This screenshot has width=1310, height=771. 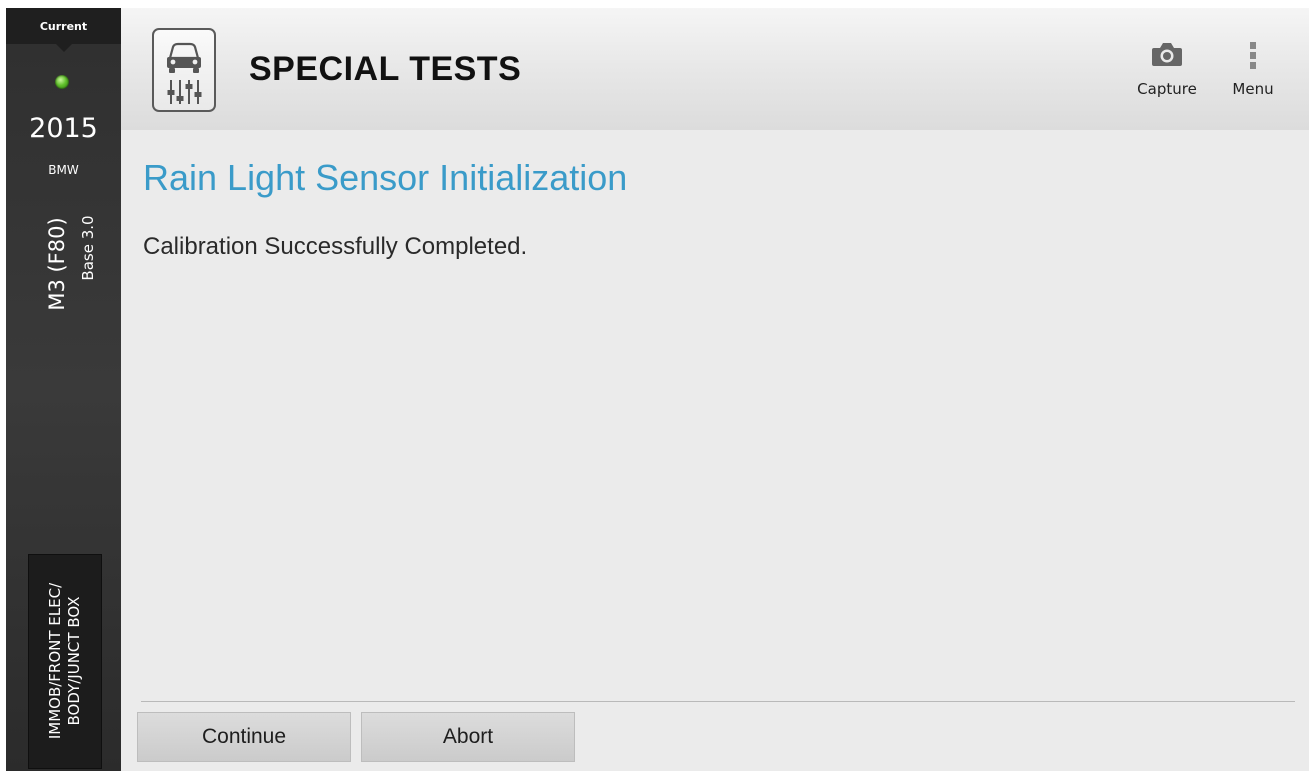 What do you see at coordinates (244, 737) in the screenshot?
I see `continue-button: Continue` at bounding box center [244, 737].